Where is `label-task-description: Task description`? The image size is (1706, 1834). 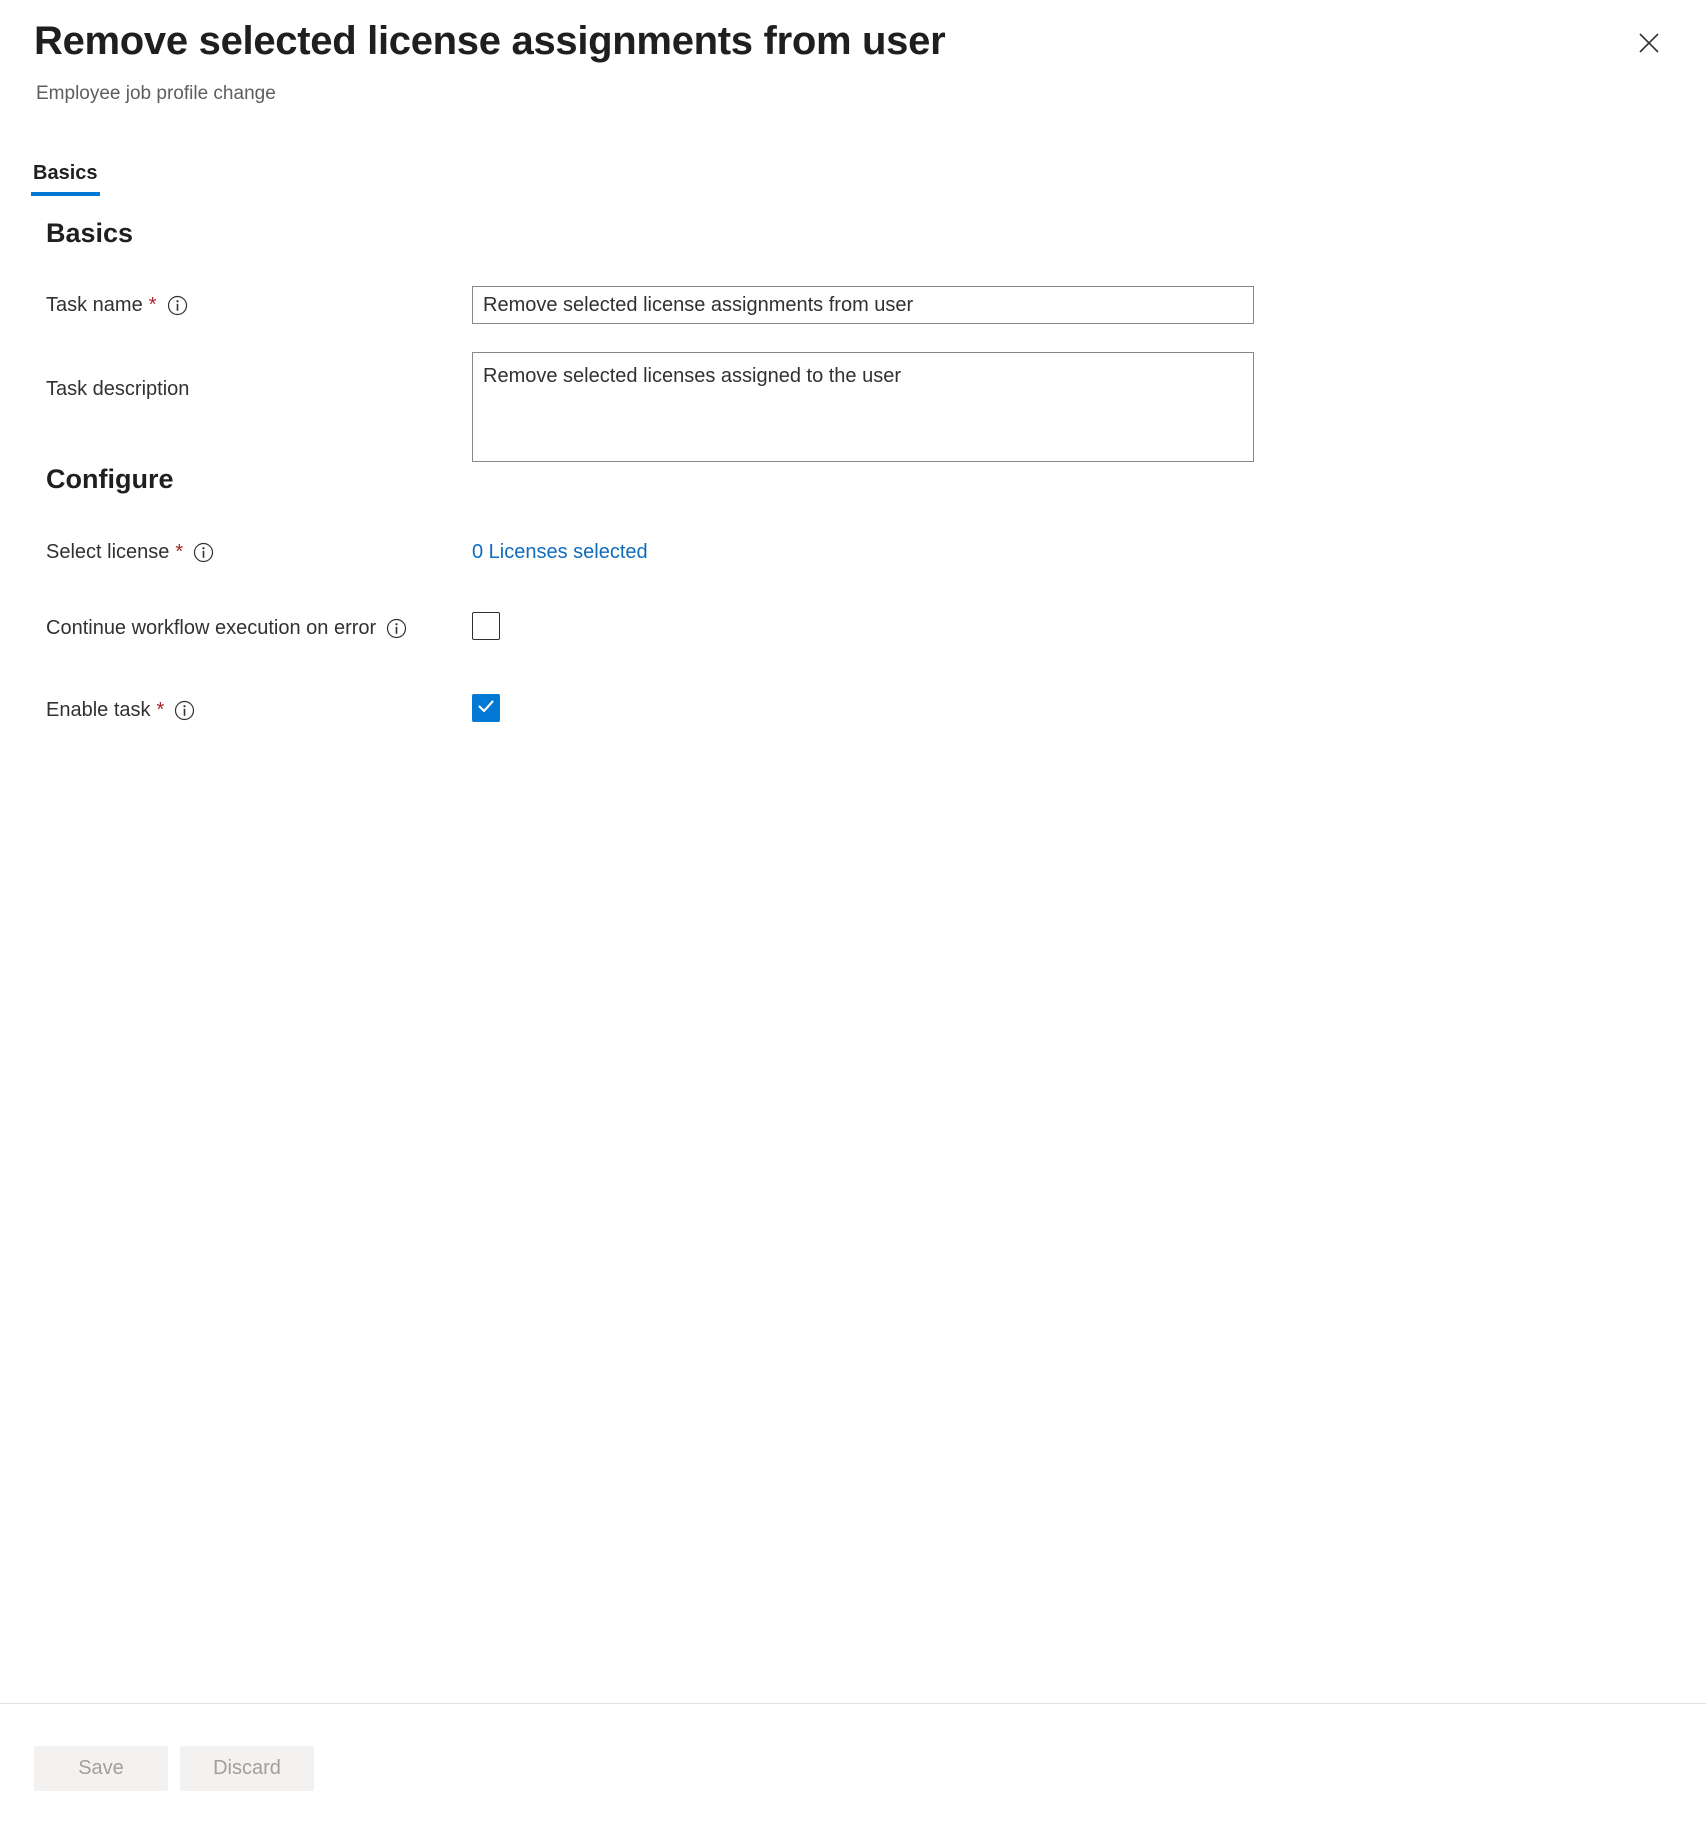 label-task-description: Task description is located at coordinates (117, 389).